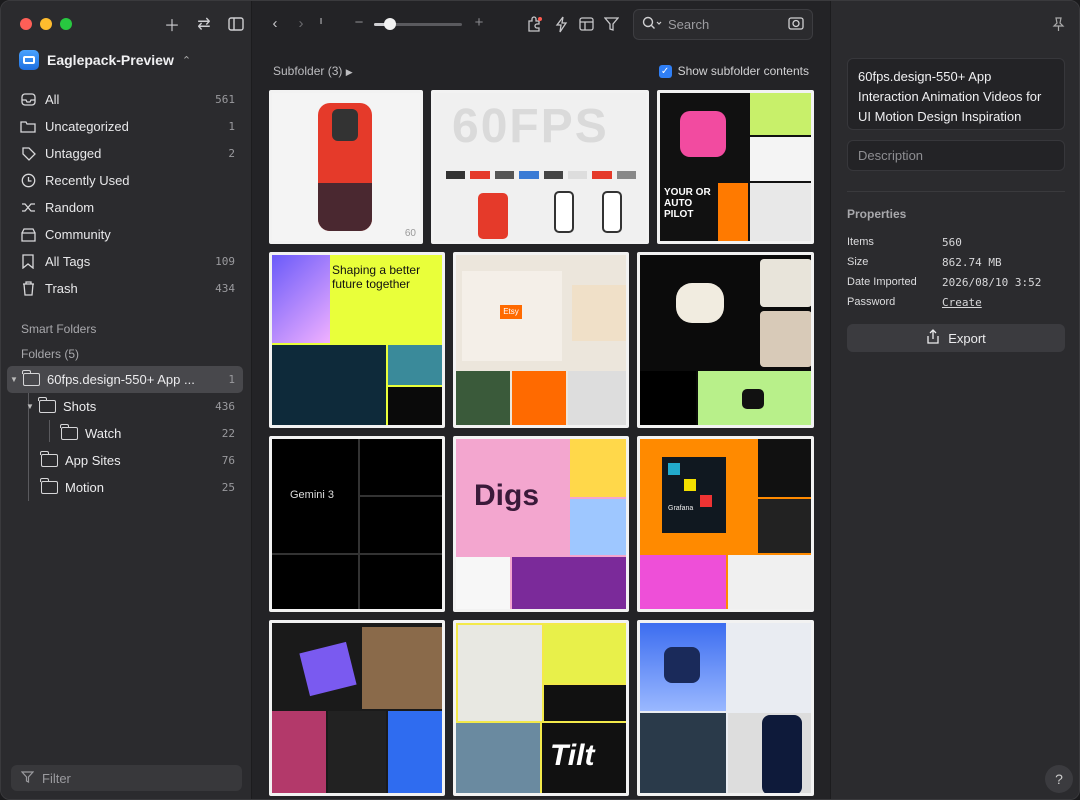 Image resolution: width=1080 pixels, height=800 pixels. I want to click on clock-icon, so click(28, 181).